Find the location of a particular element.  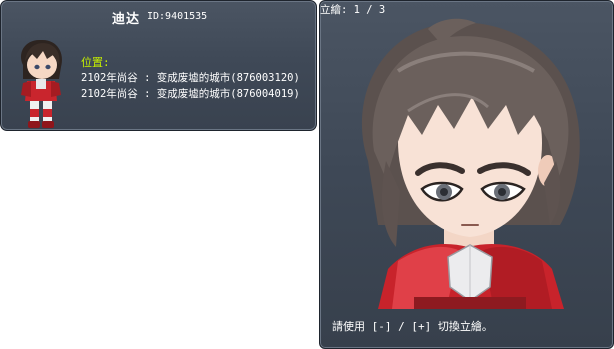

portrait-switch-hint: 請使用 [-] / [+] 切換立繪。 is located at coordinates (412, 326).